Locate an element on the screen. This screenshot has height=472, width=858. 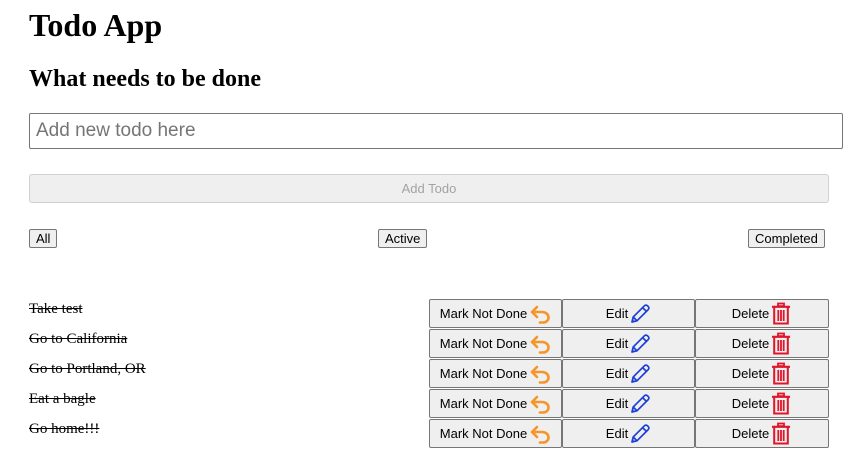
todo-item-text: Go to Portland, OR is located at coordinates (87, 369).